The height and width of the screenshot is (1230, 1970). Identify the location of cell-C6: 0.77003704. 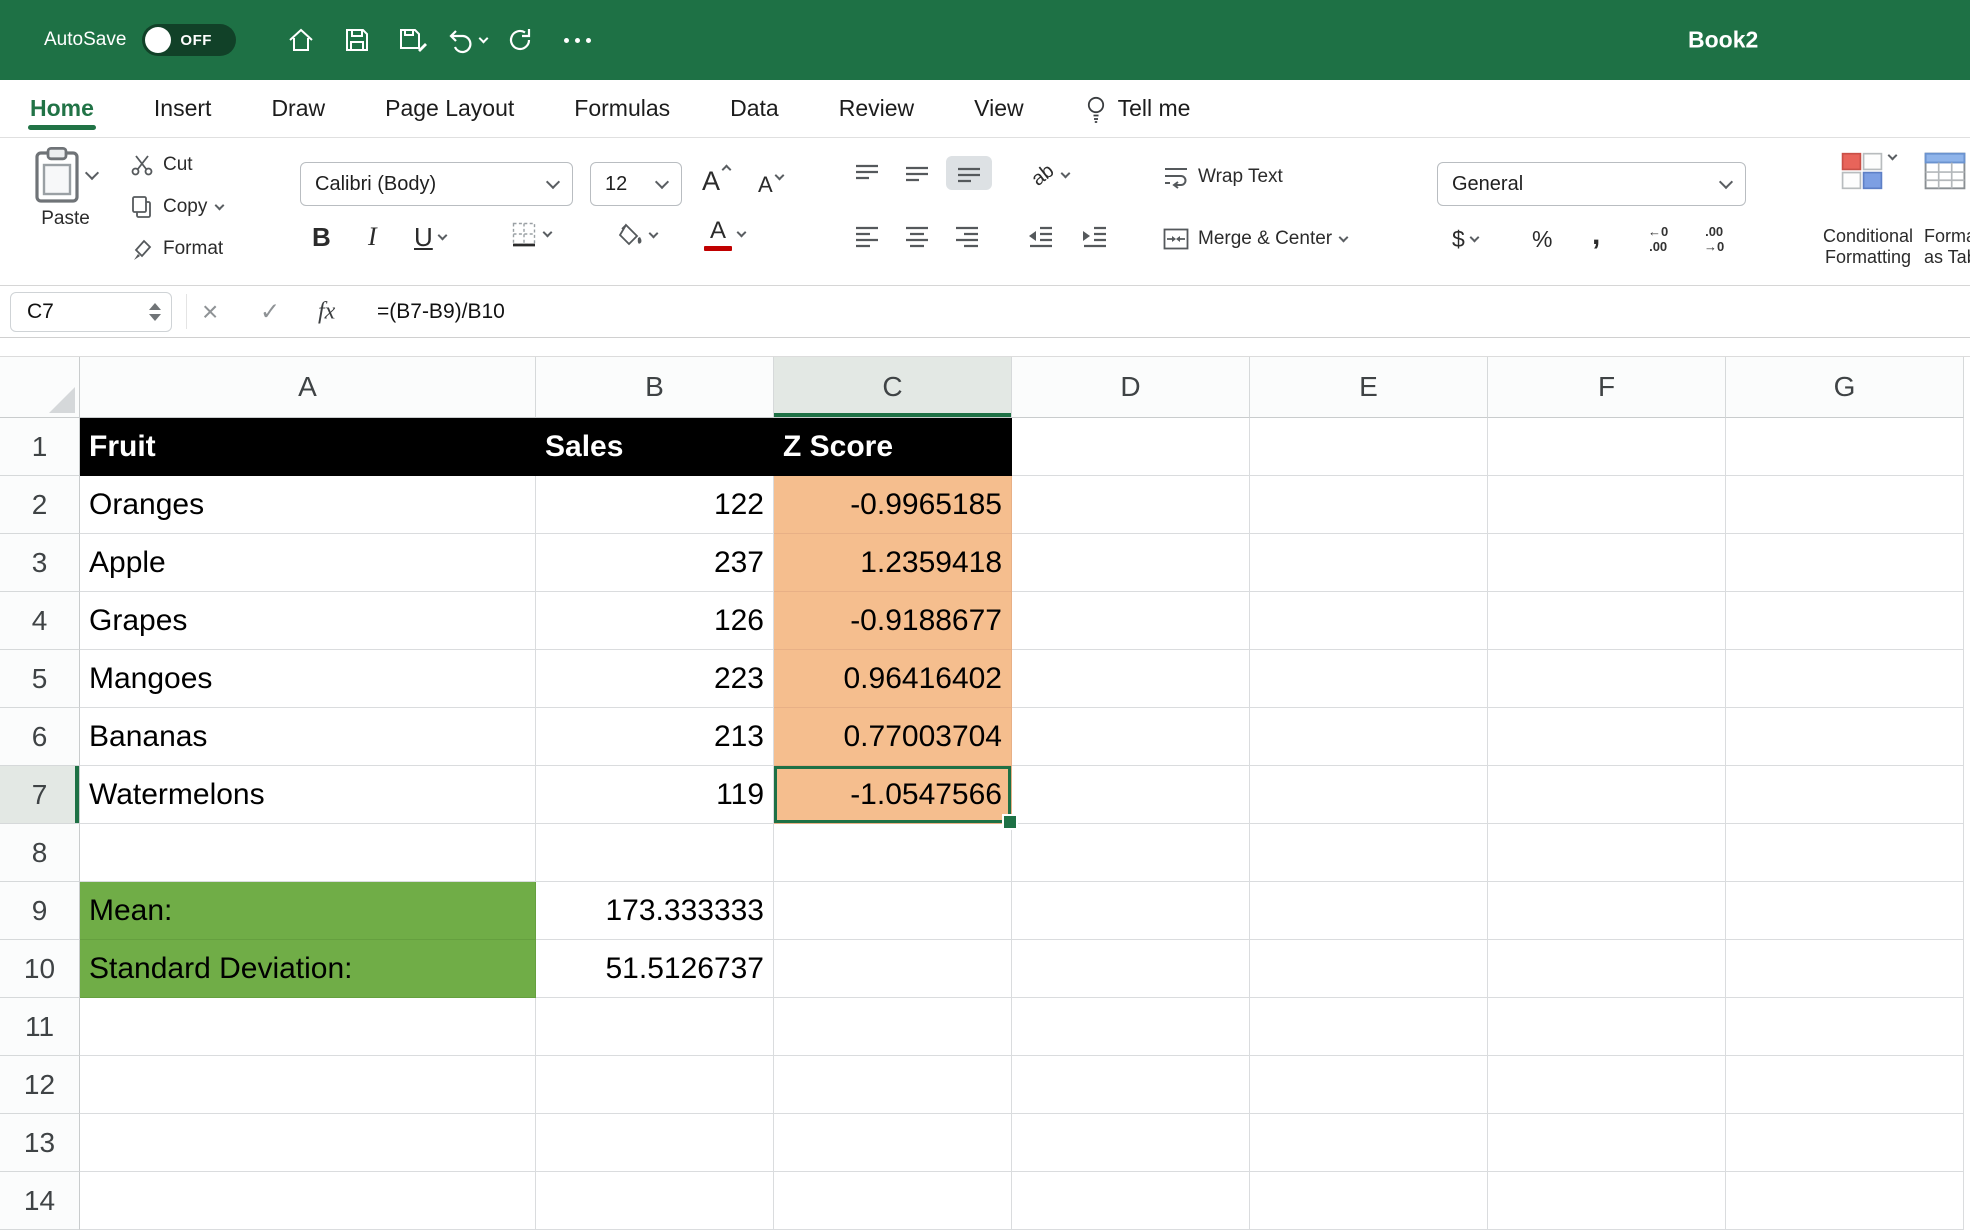
(893, 737).